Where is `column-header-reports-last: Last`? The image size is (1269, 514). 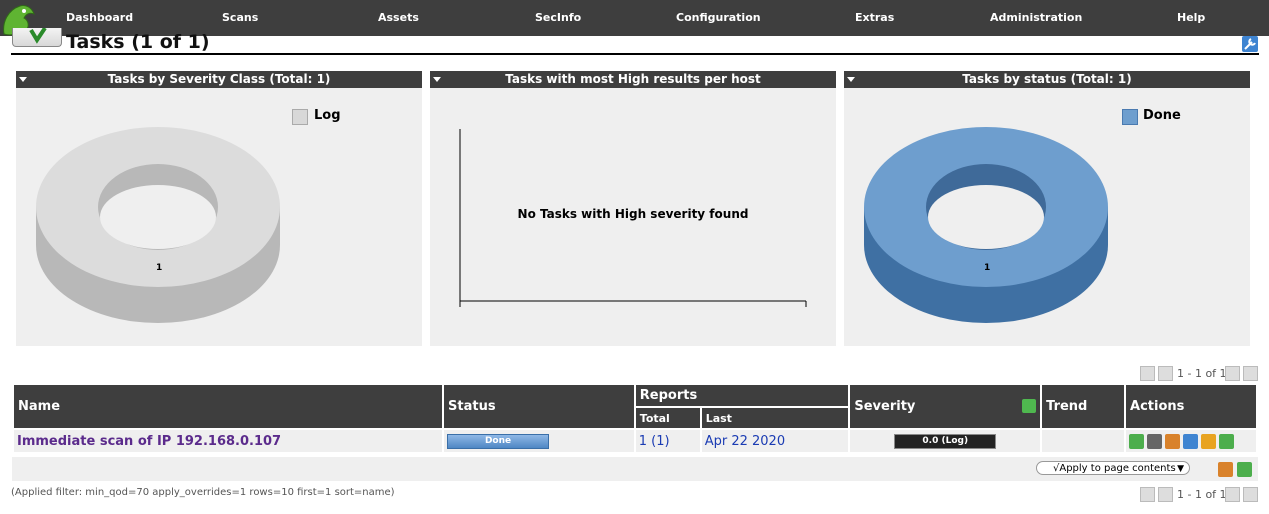
column-header-reports-last: Last is located at coordinates (775, 418).